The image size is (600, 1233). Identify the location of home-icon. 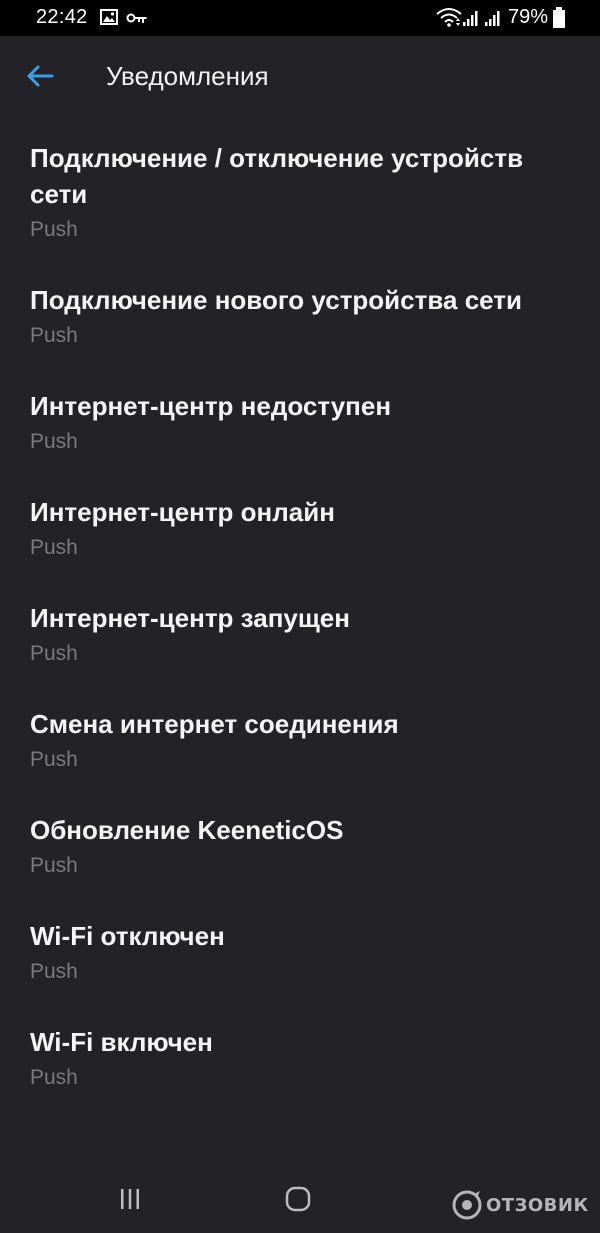
(298, 1199).